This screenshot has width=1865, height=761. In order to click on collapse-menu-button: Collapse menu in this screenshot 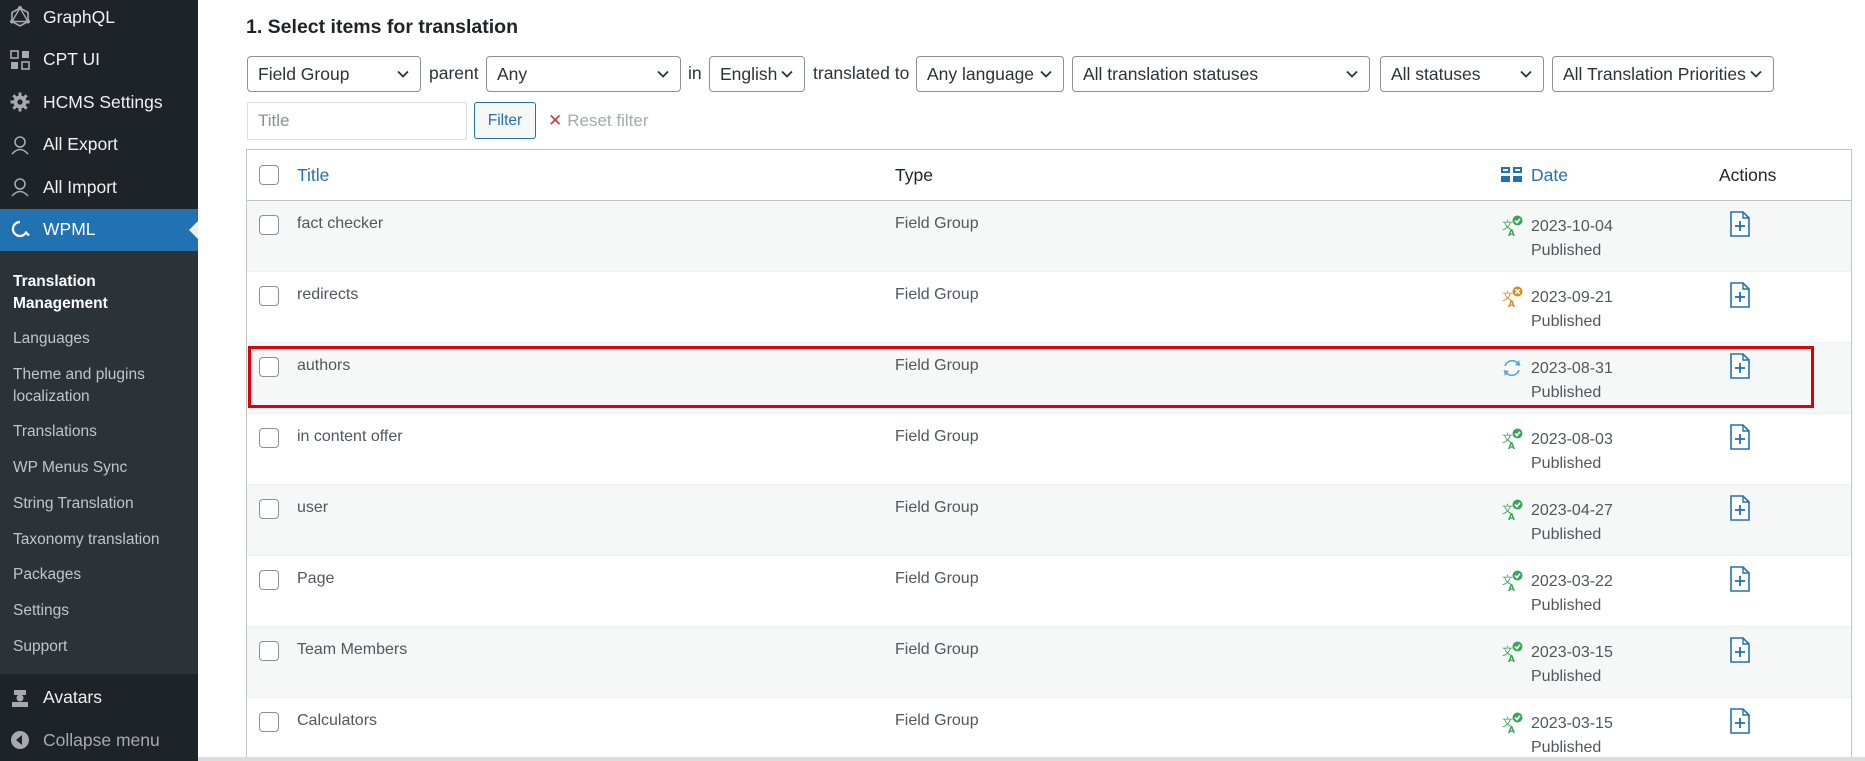, I will do `click(99, 740)`.